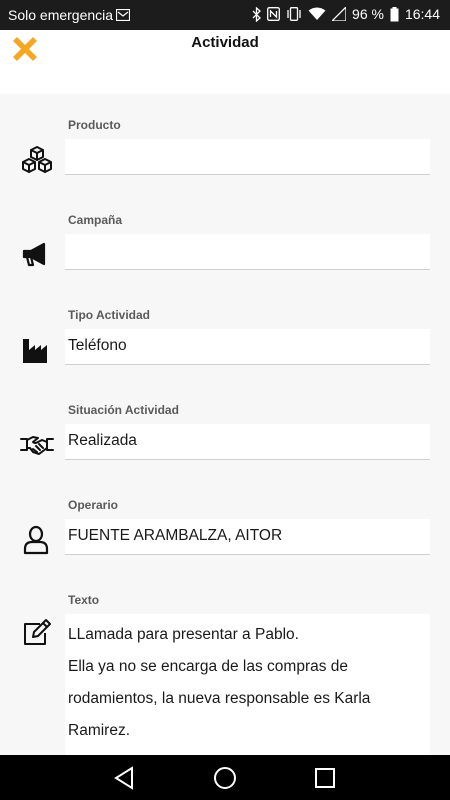  I want to click on wifi-icon, so click(317, 13).